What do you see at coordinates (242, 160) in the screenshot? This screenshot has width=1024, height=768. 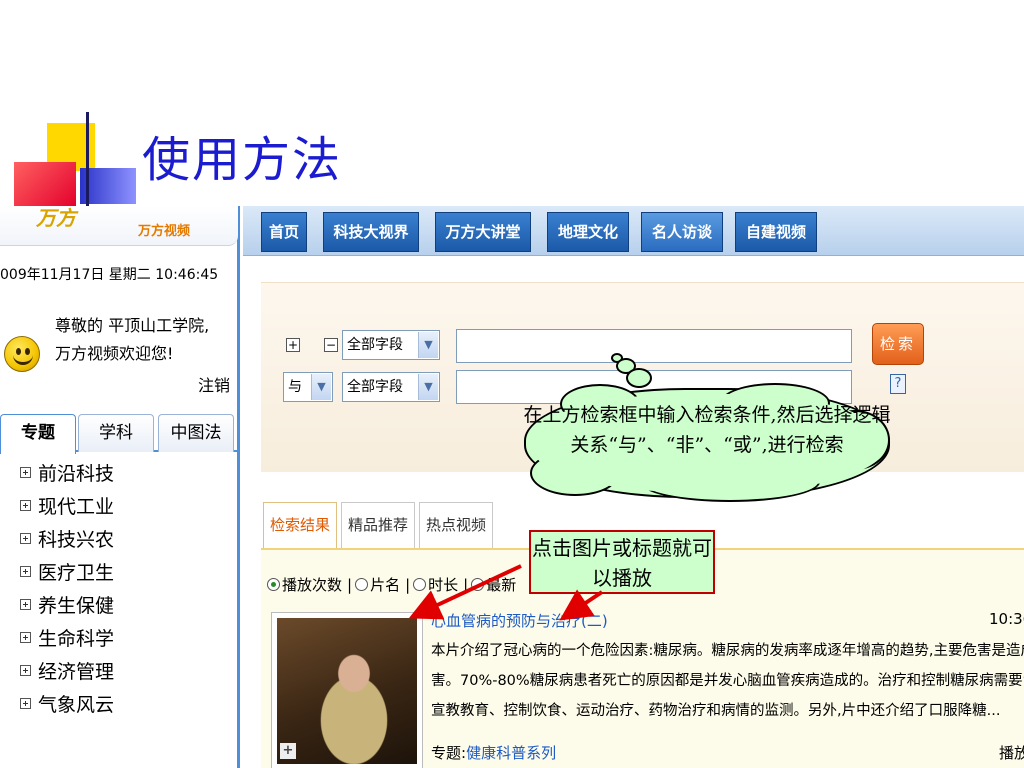 I see `slide-title: 使用方法` at bounding box center [242, 160].